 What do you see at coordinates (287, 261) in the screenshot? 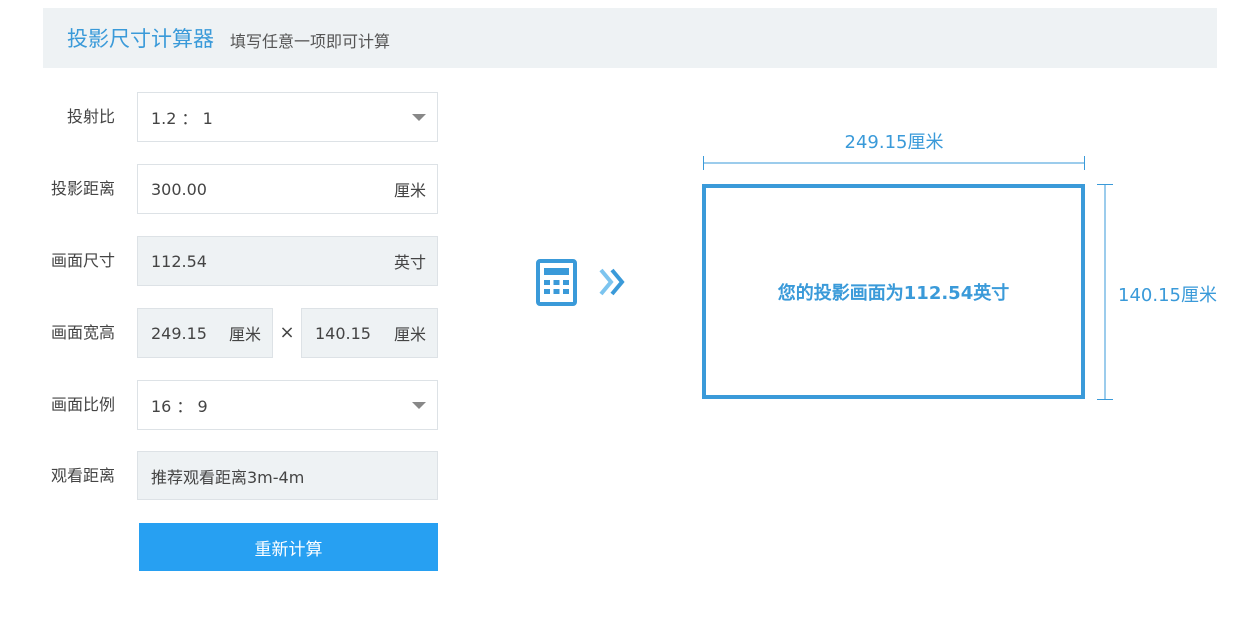
I see `screen-size-input: 112.54 英寸` at bounding box center [287, 261].